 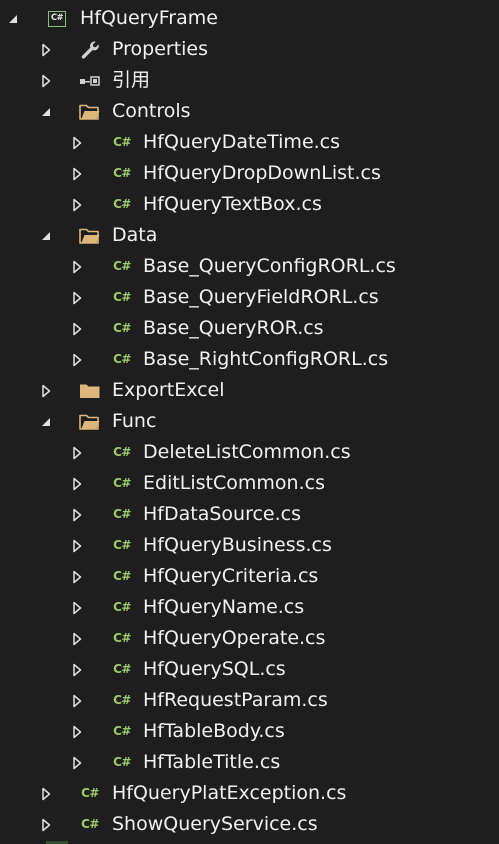 I want to click on tree-item: ExportExcel, so click(x=249, y=390).